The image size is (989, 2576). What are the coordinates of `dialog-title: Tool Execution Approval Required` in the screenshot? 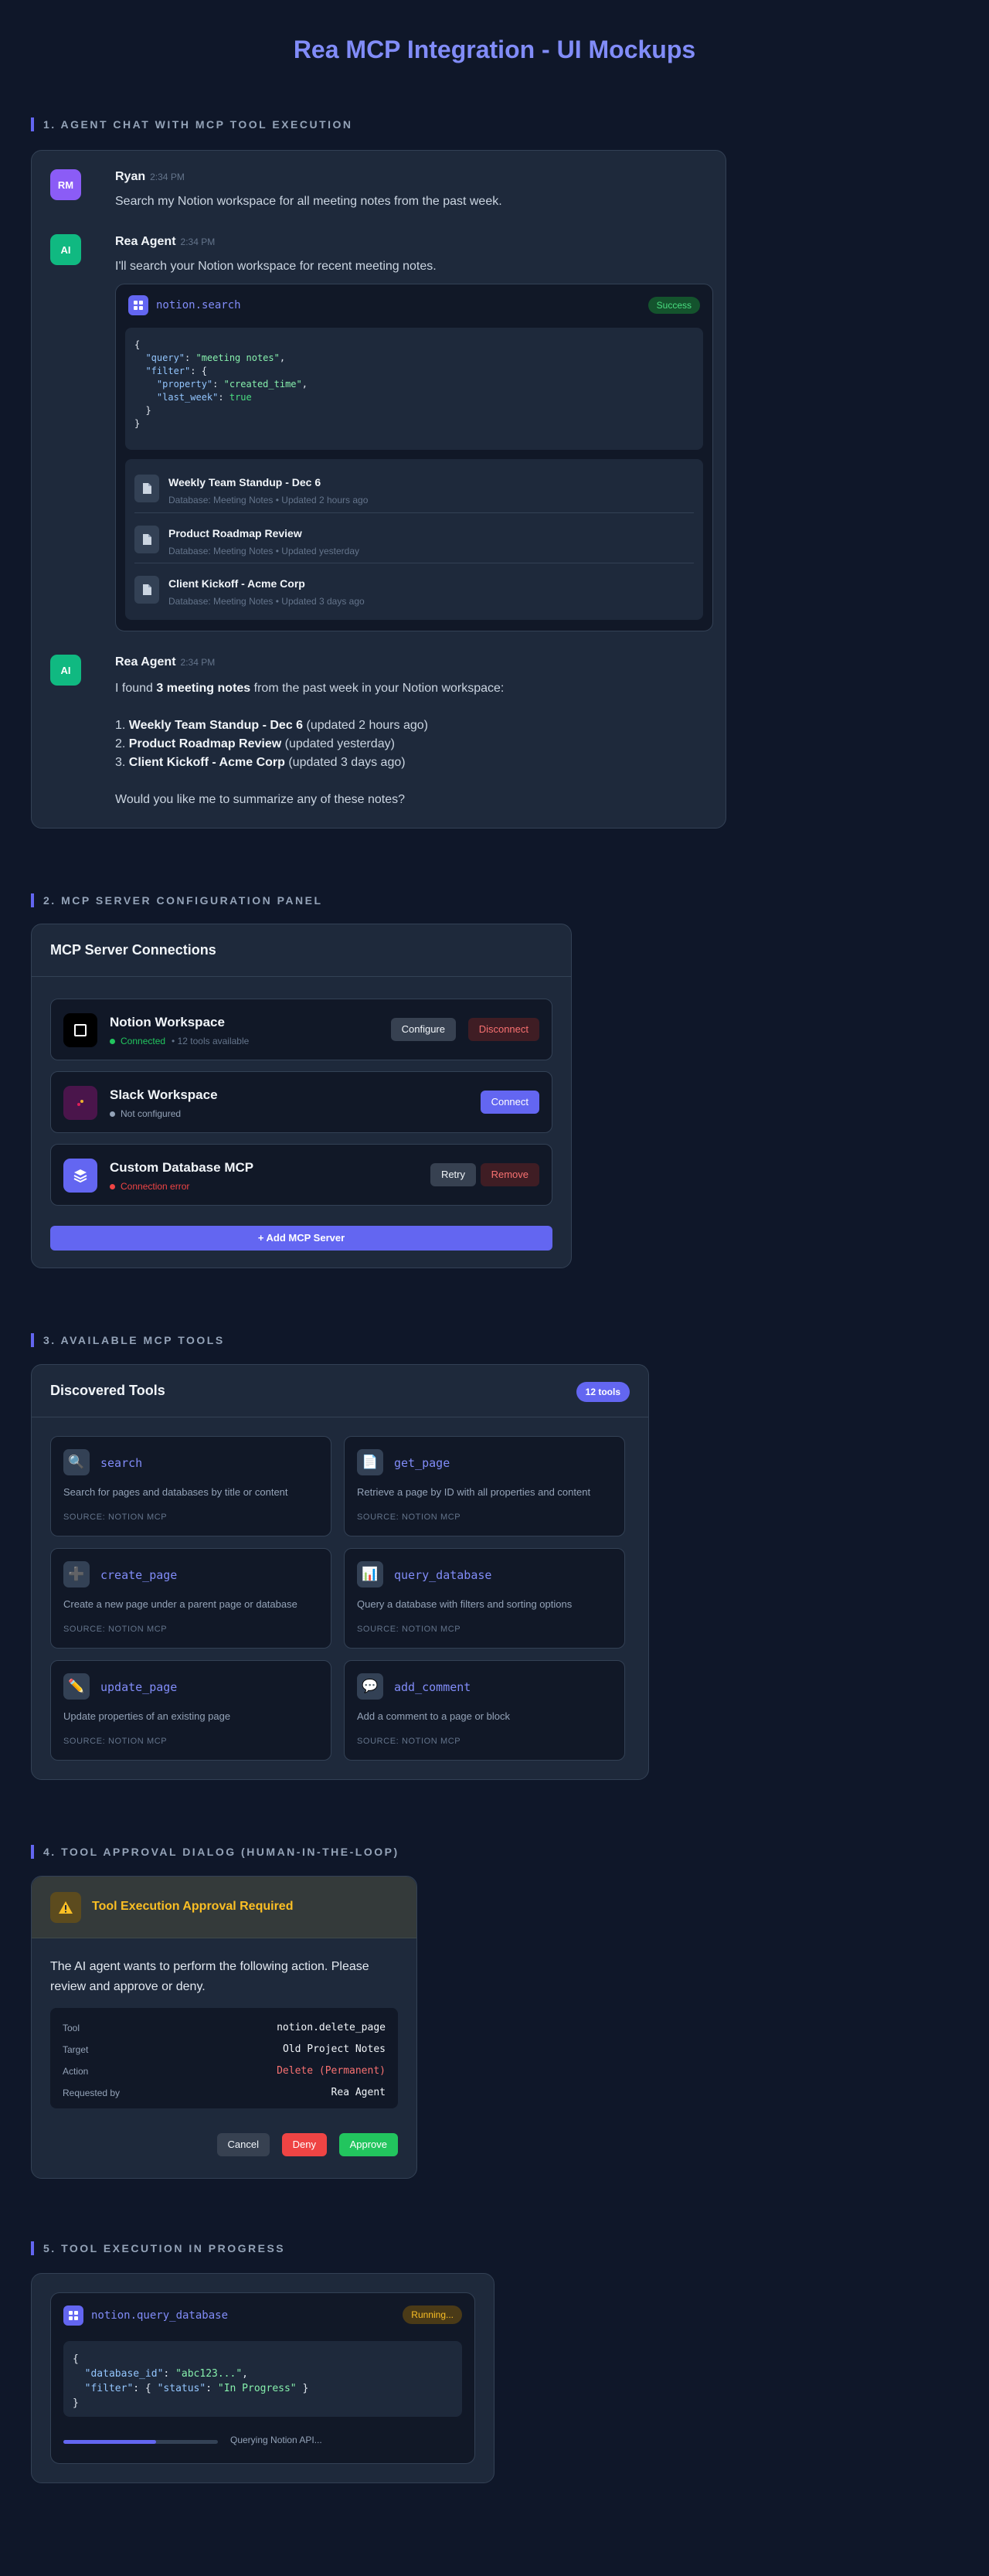 It's located at (193, 1906).